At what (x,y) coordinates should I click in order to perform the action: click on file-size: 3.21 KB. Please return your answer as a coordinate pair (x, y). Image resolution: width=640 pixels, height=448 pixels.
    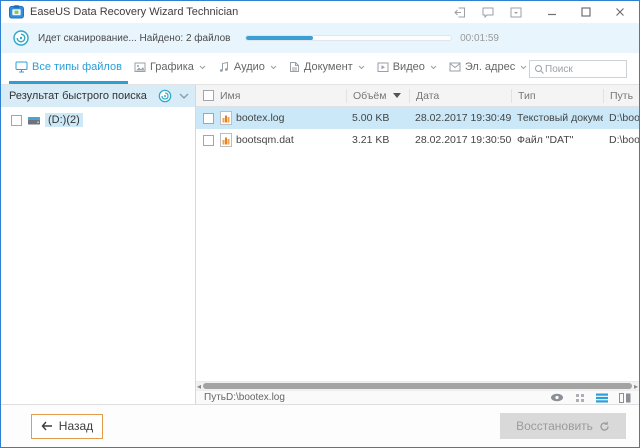
    Looking at the image, I should click on (371, 140).